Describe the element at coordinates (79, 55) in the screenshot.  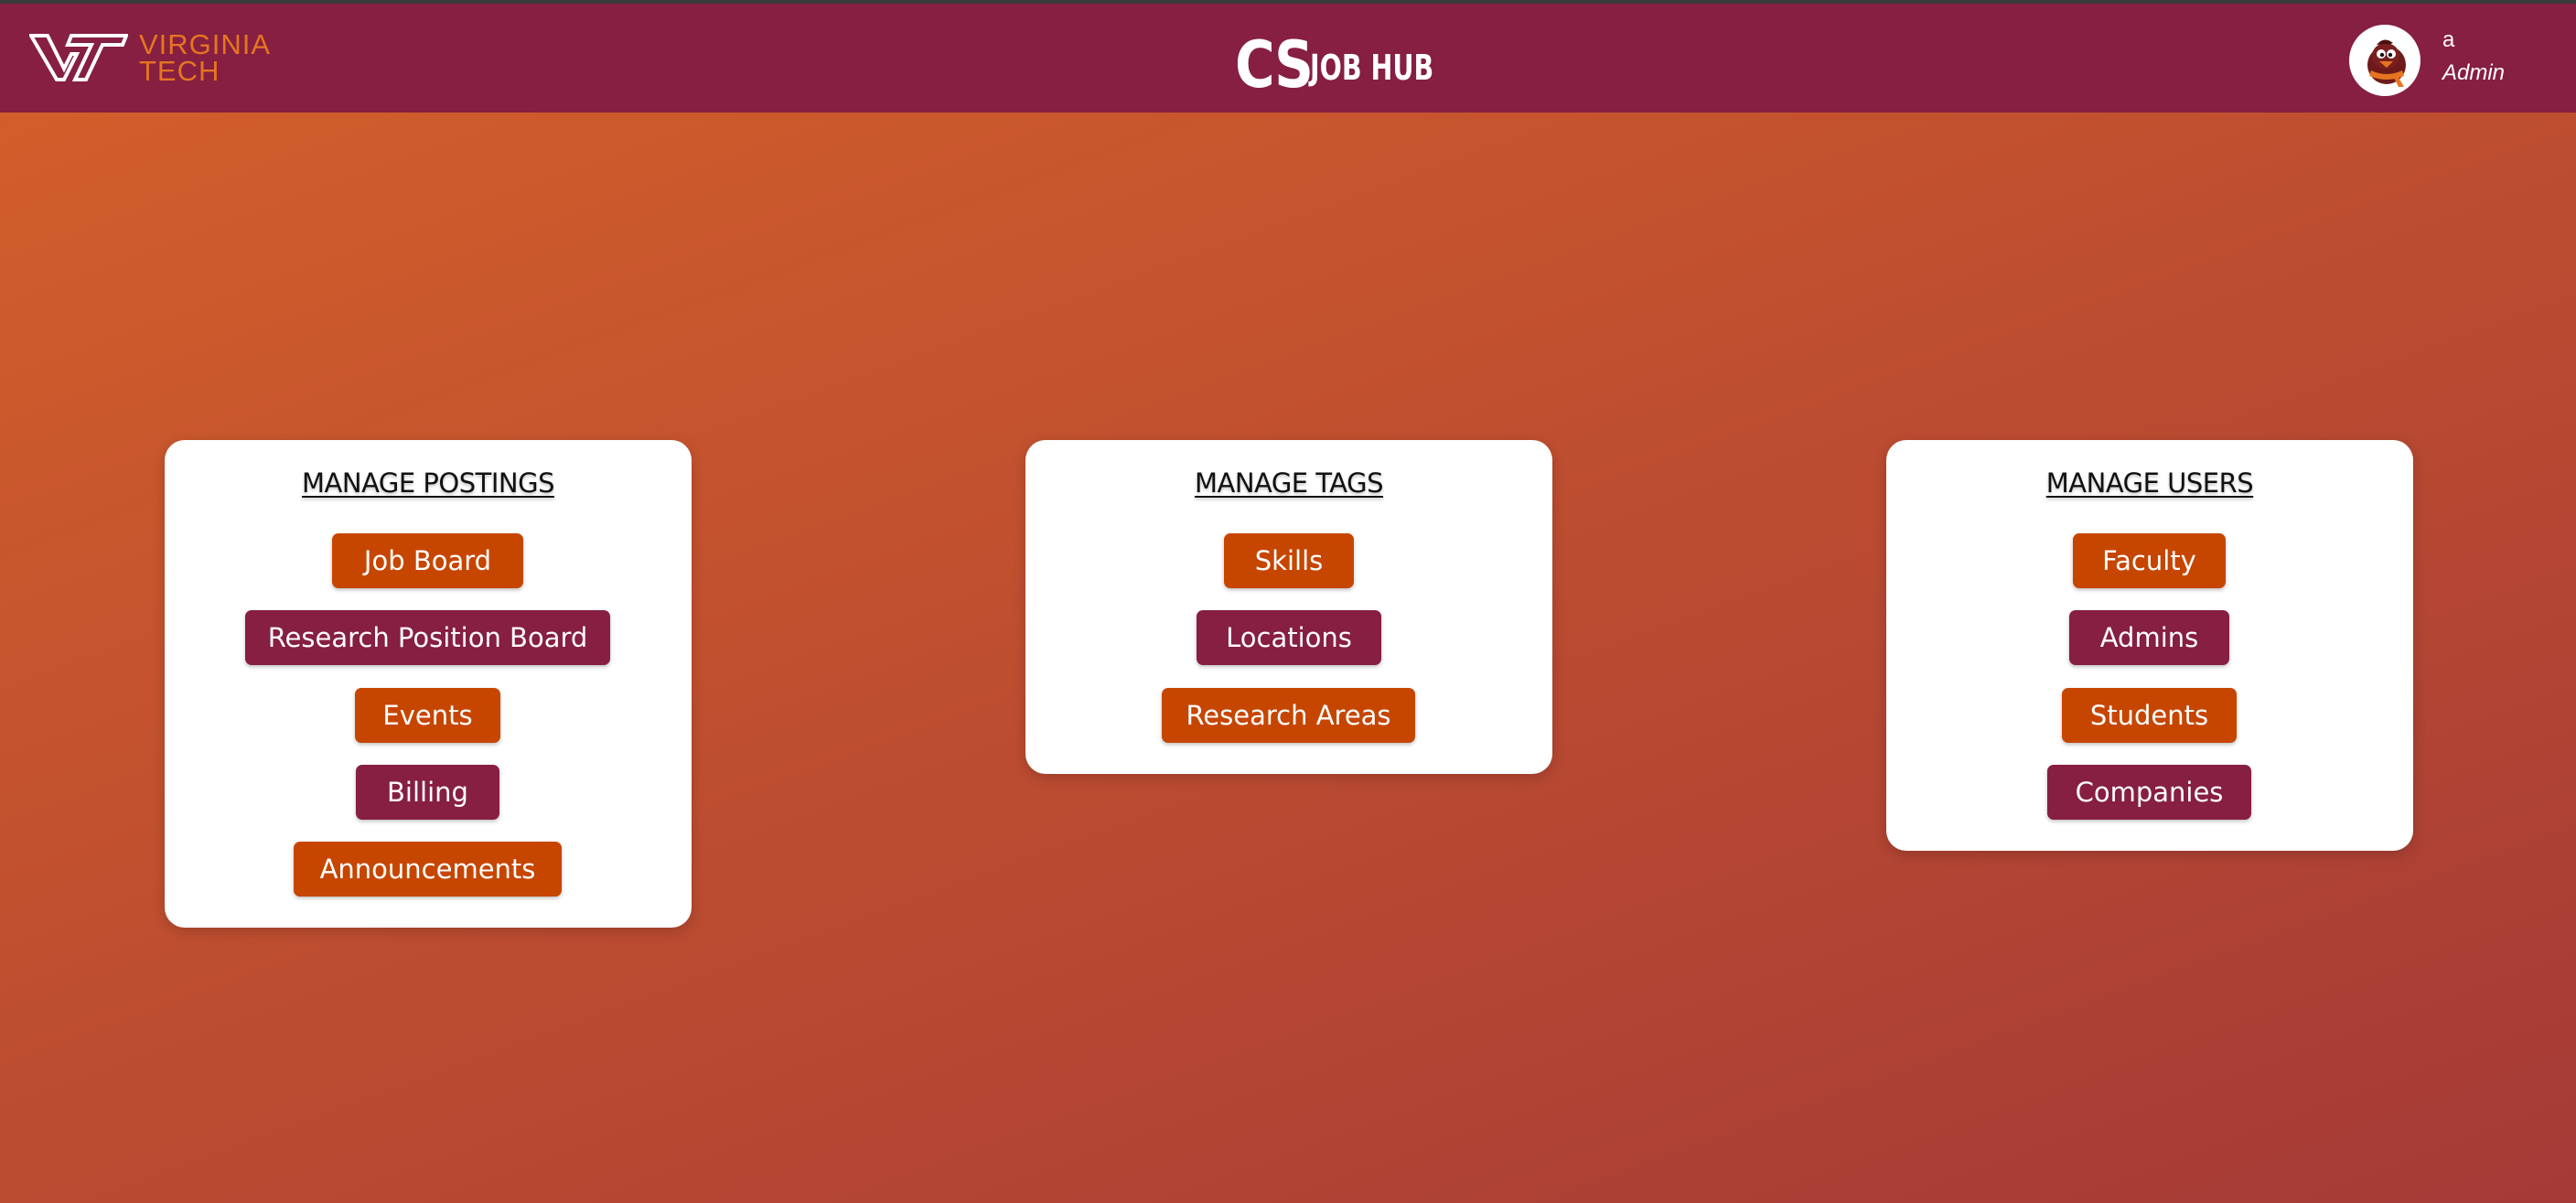
I see `vt-logo-icon` at that location.